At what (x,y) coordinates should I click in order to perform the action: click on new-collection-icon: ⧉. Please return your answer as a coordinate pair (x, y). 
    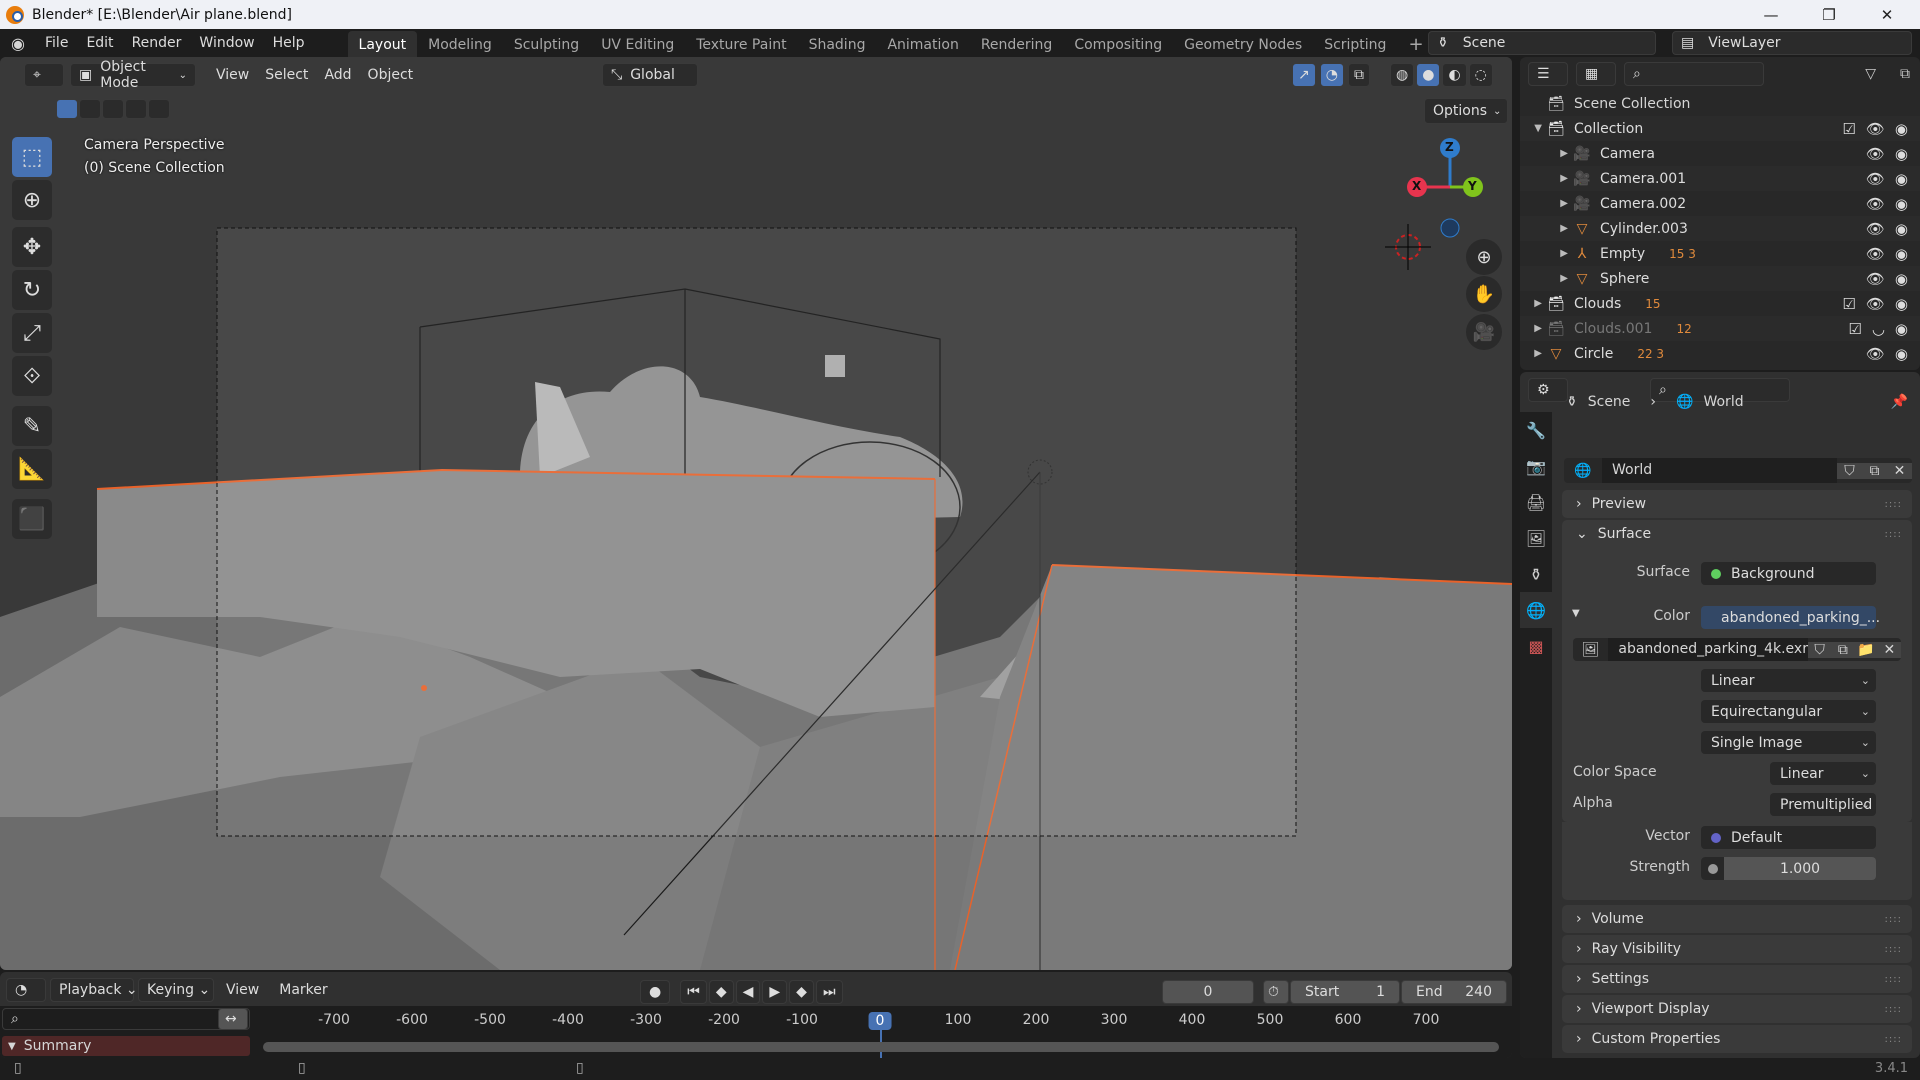
    Looking at the image, I should click on (1905, 74).